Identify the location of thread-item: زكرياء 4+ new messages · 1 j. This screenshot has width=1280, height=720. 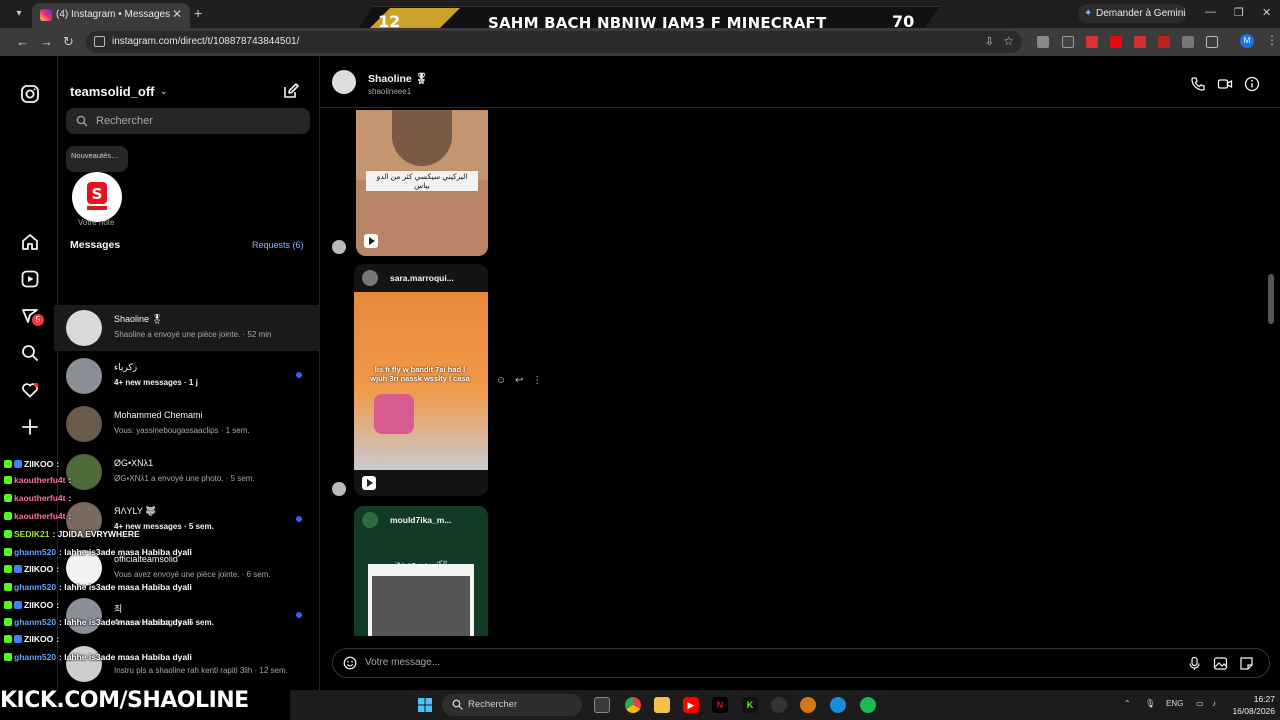
(187, 376).